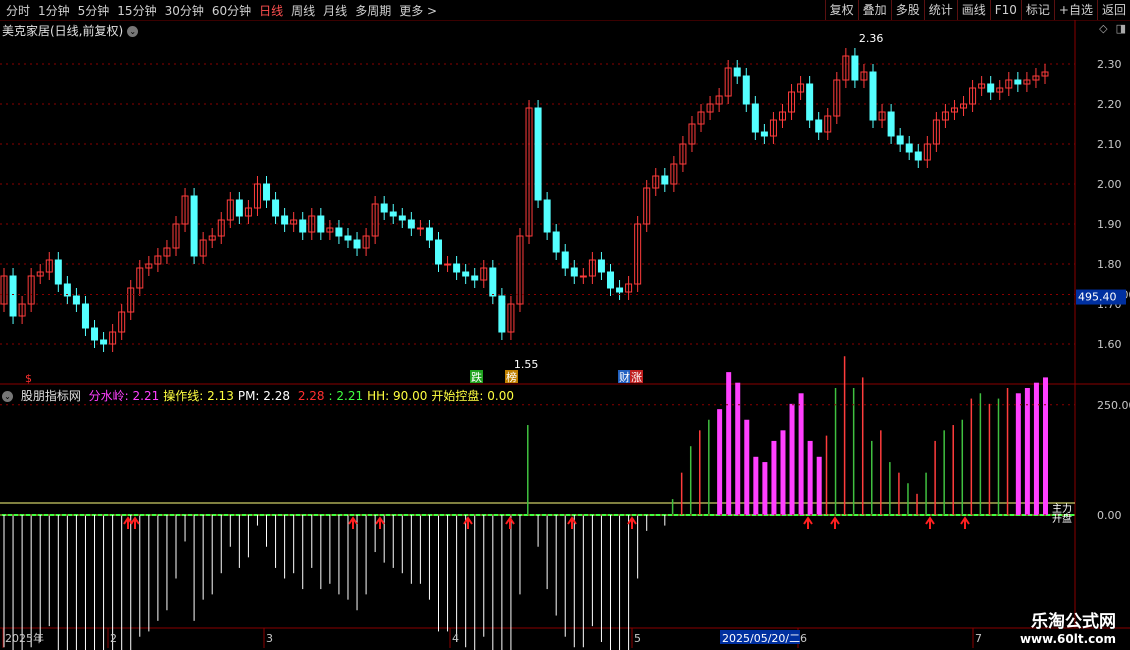 Image resolution: width=1130 pixels, height=650 pixels. I want to click on price-tick-label: 1.80, so click(1109, 264).